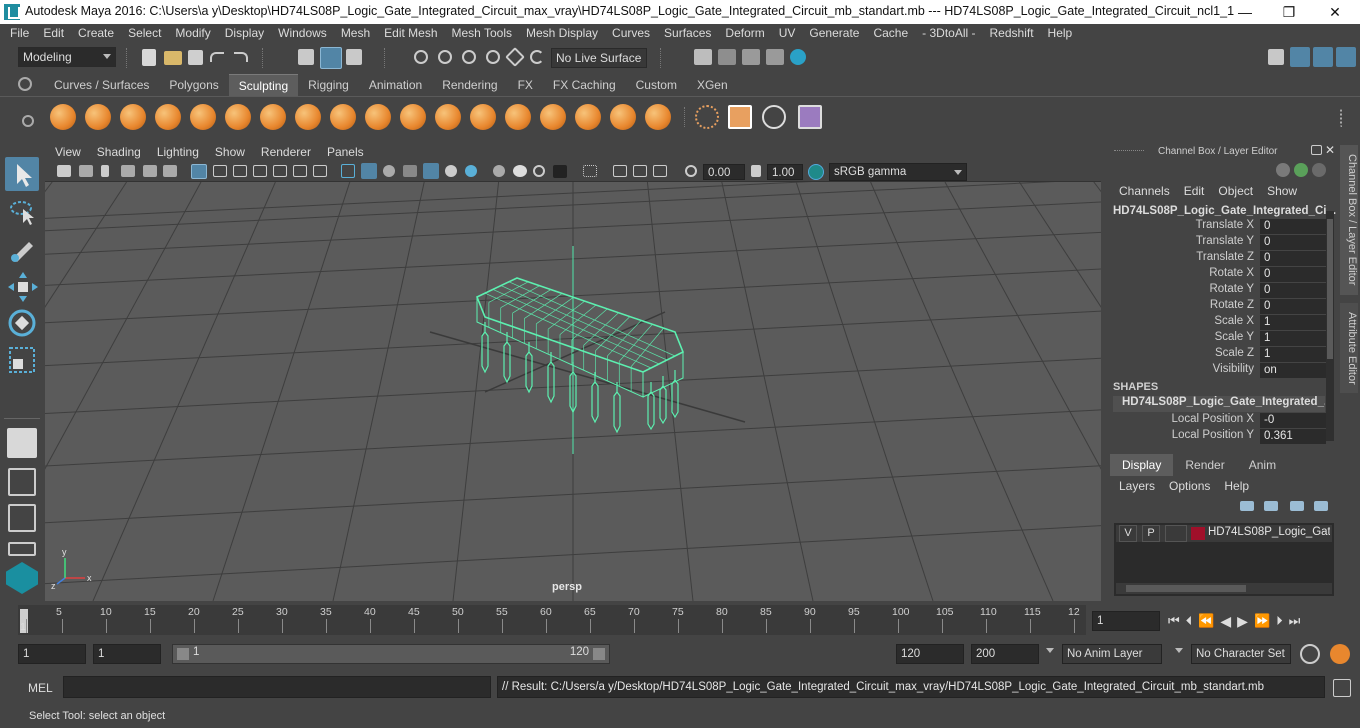 The height and width of the screenshot is (728, 1360). What do you see at coordinates (499, 171) in the screenshot?
I see `motion-blur-icon` at bounding box center [499, 171].